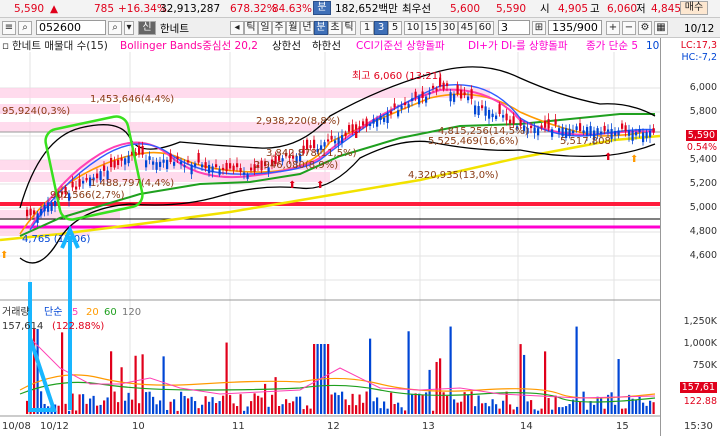 The image size is (720, 436). I want to click on volume-value: 32,913,287, so click(190, 9).